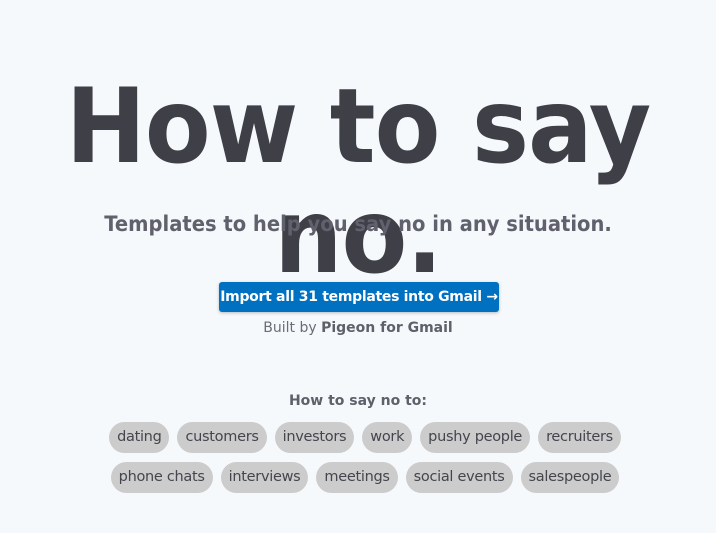 The height and width of the screenshot is (533, 716). What do you see at coordinates (264, 477) in the screenshot?
I see `tag-interviews: interviews` at bounding box center [264, 477].